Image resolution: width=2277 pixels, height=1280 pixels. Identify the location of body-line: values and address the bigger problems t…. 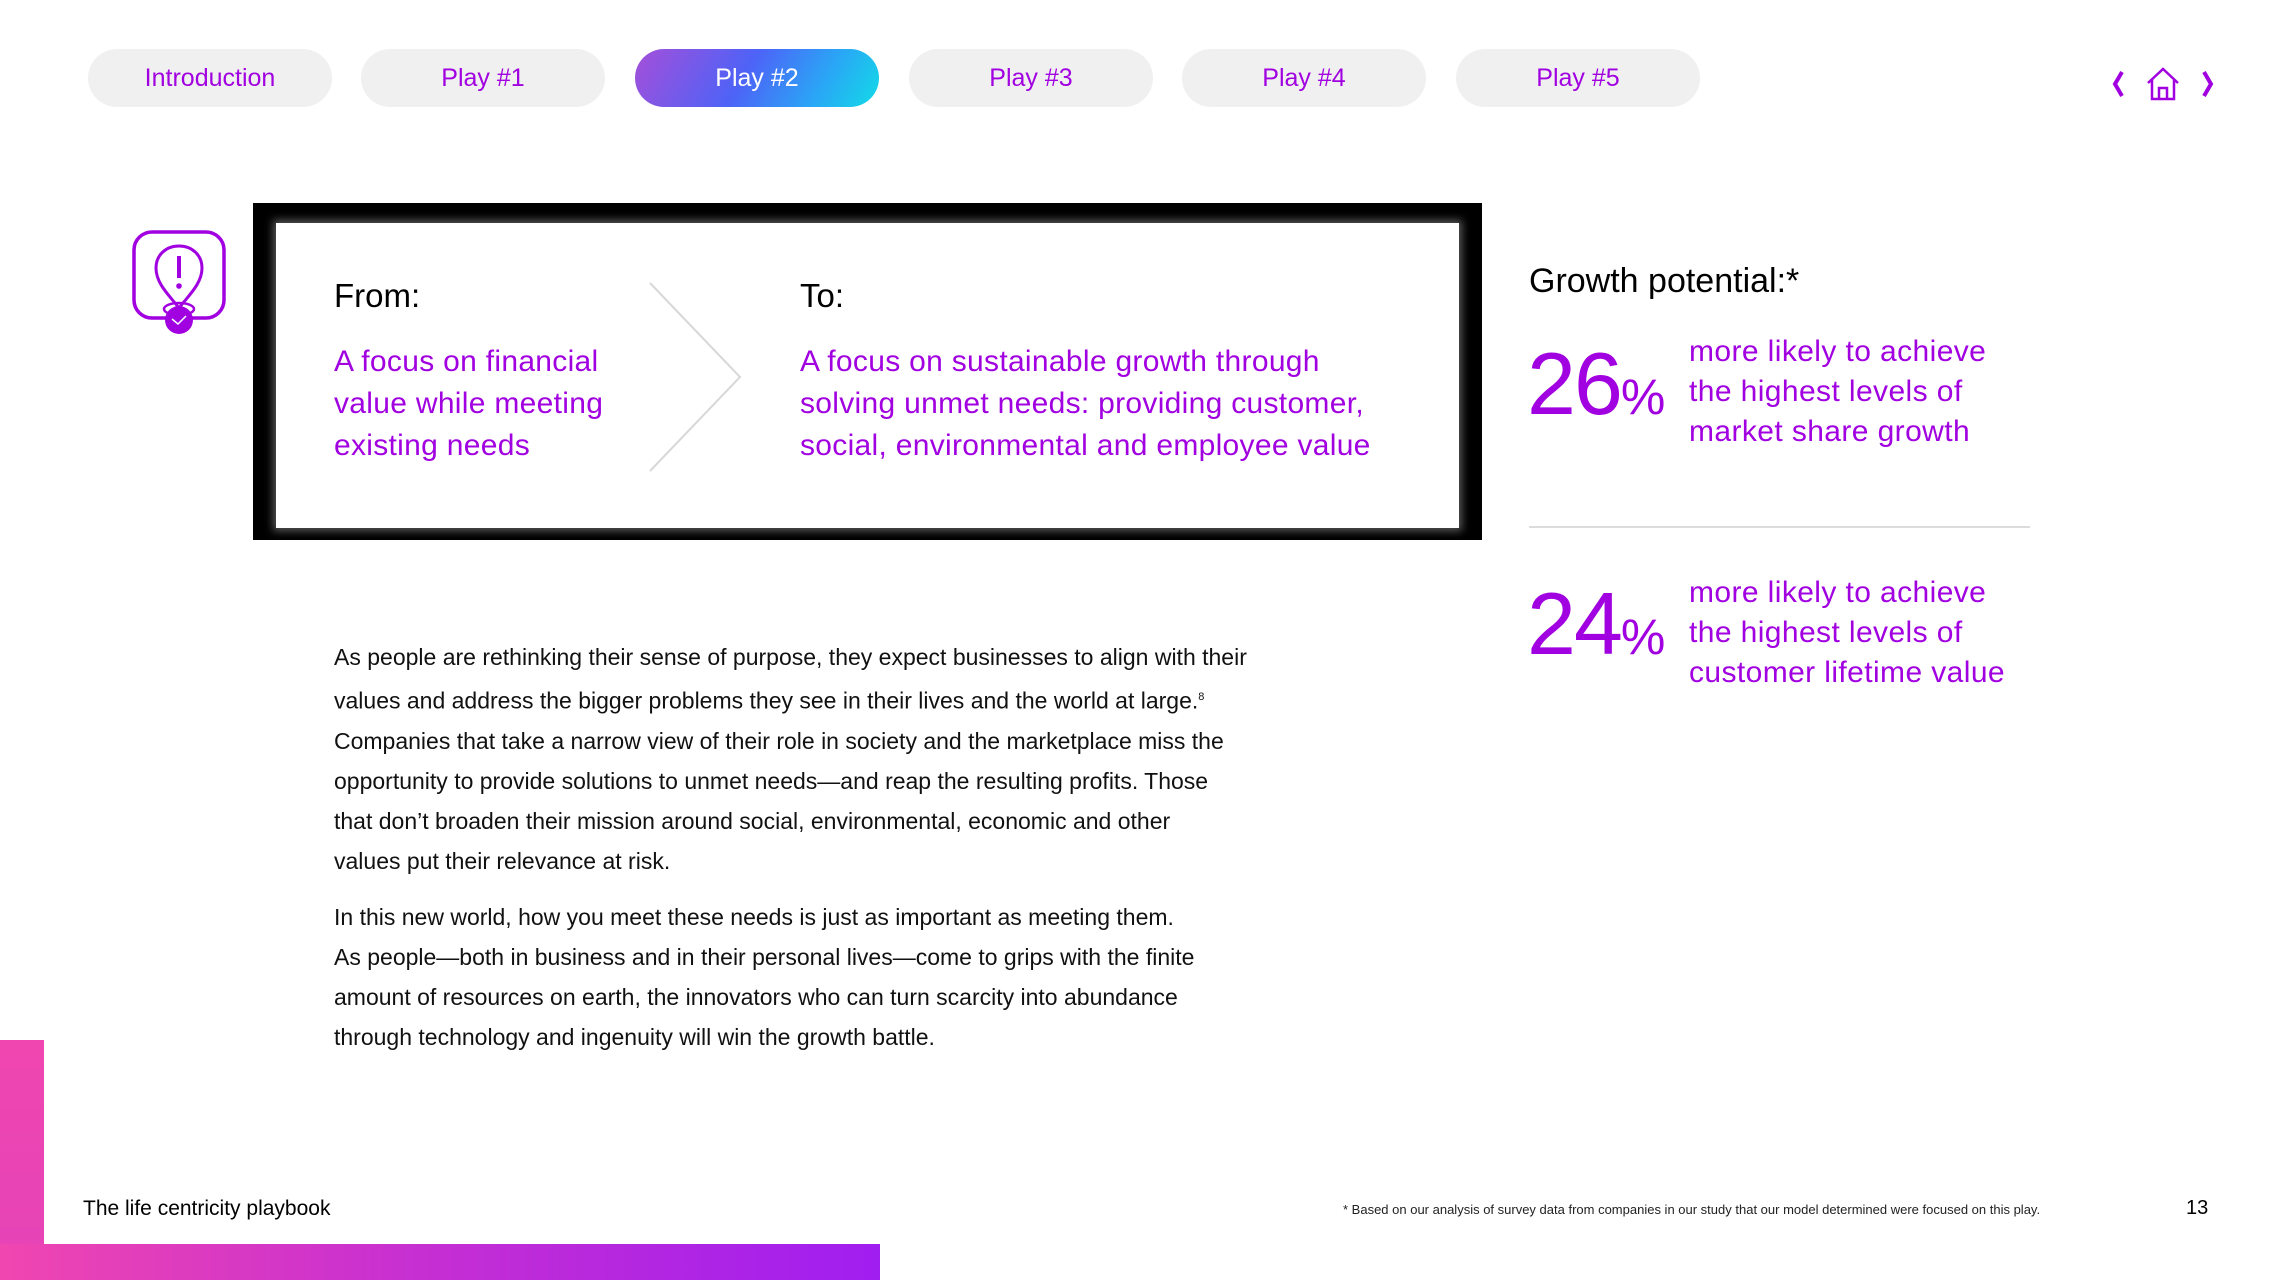
(790, 699).